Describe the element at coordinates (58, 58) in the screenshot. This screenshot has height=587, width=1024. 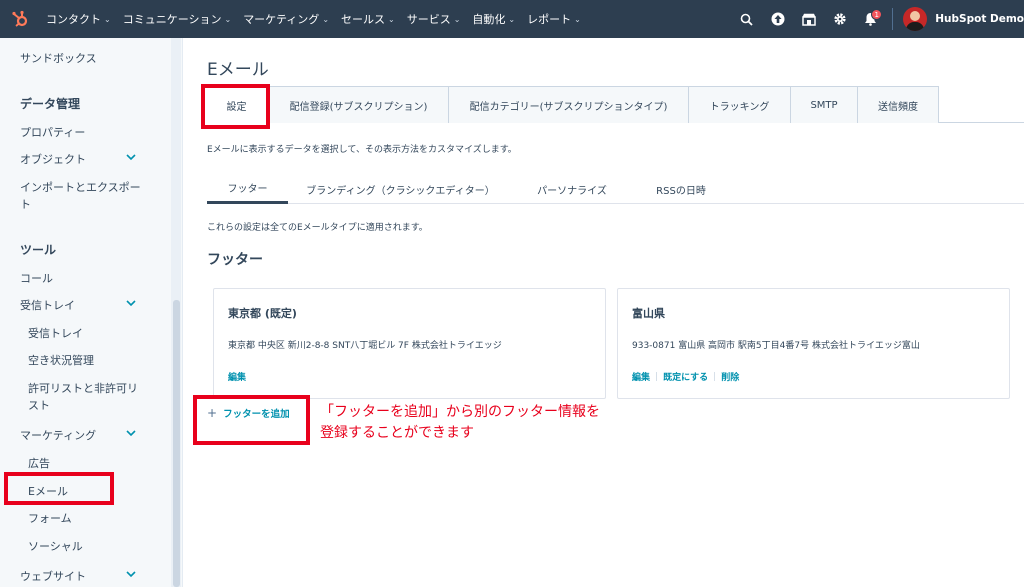
I see `sidebar-item-sandbox: サンドボックス` at that location.